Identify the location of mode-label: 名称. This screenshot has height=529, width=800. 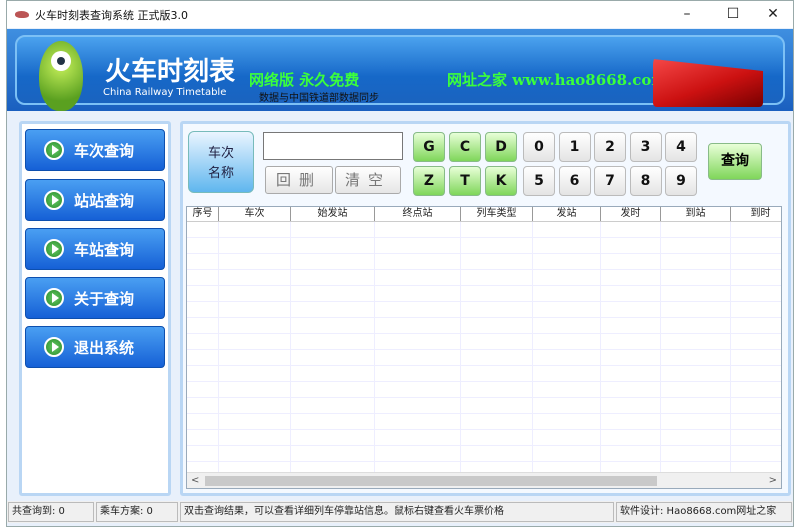
(220, 173).